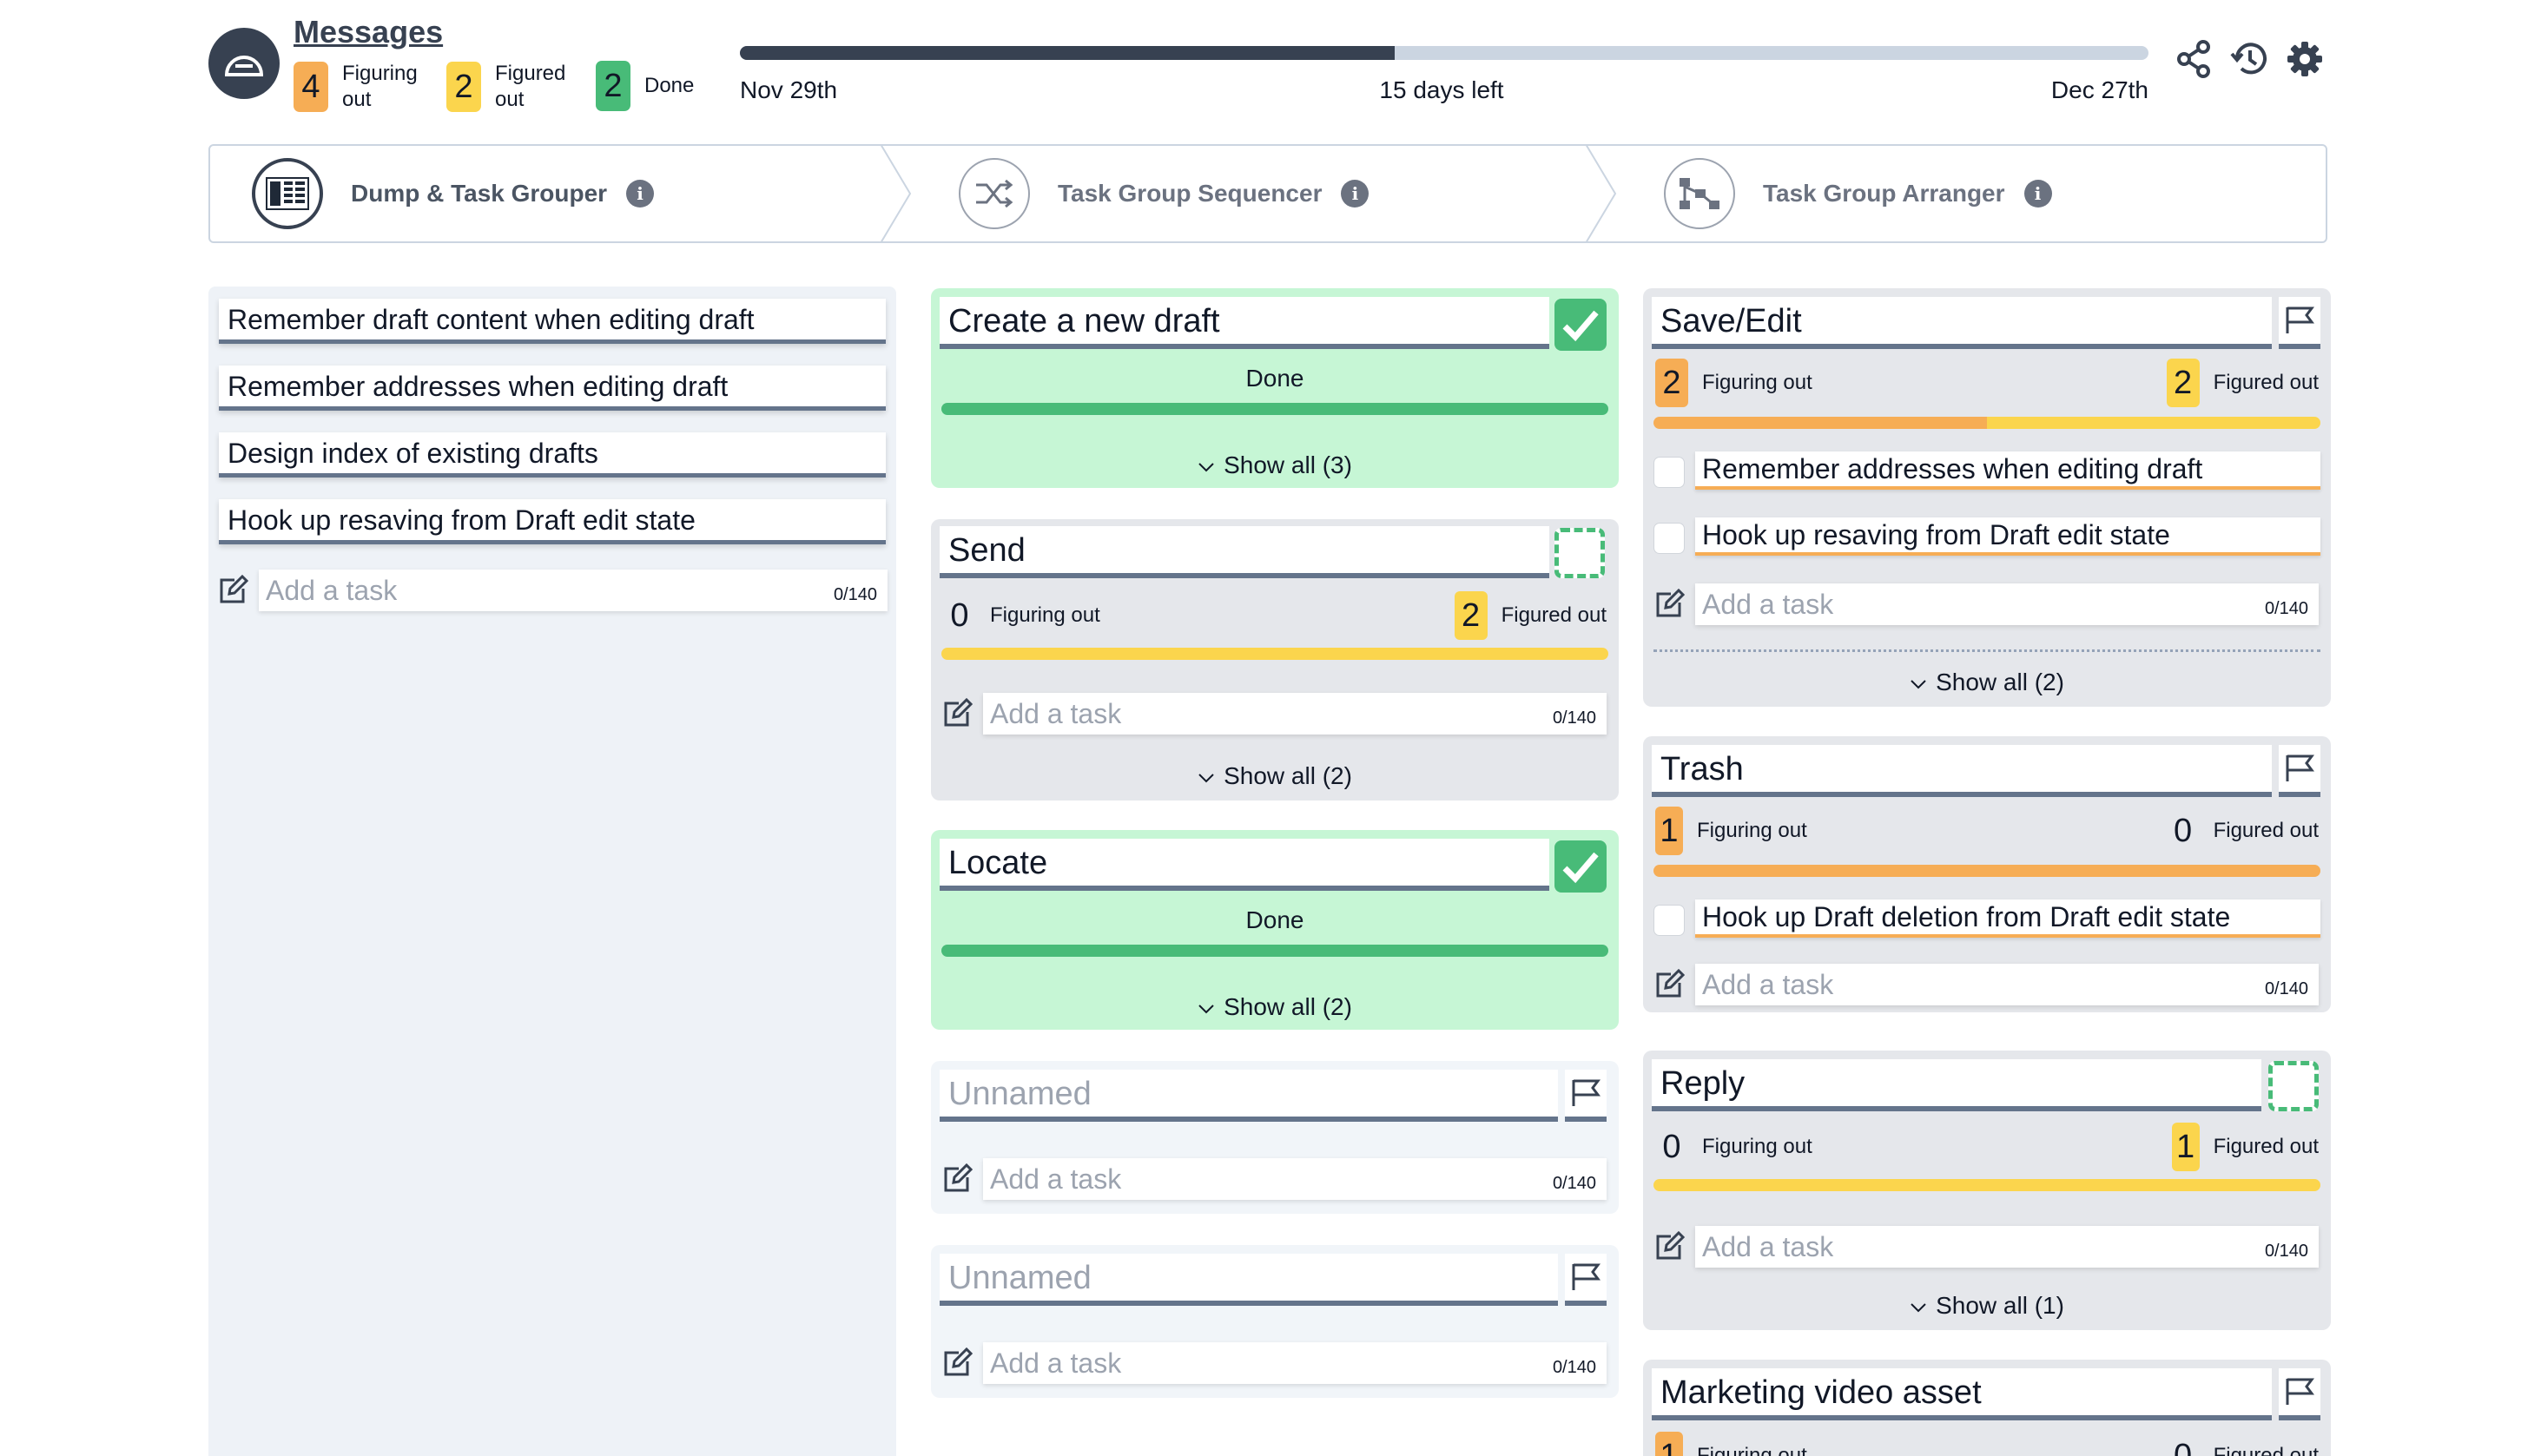  What do you see at coordinates (1987, 1306) in the screenshot?
I see `show-all-toggle: Show all (1)` at bounding box center [1987, 1306].